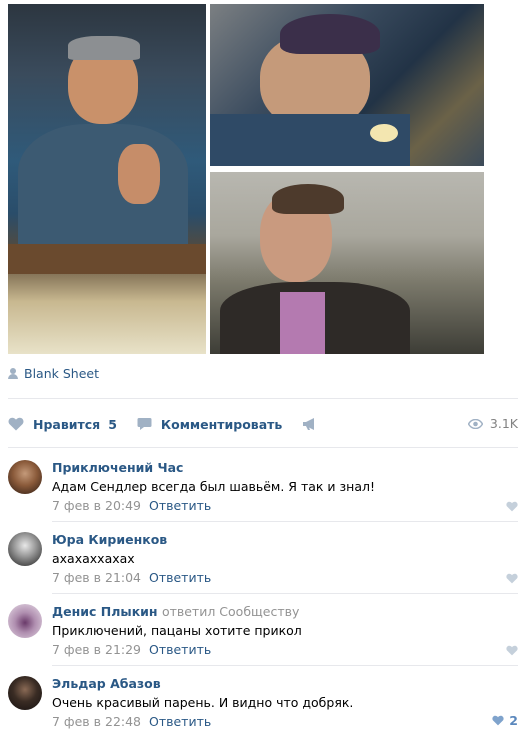 The width and height of the screenshot is (530, 737). Describe the element at coordinates (285, 506) in the screenshot. I see `comment-meta: 7 фев в 20:49 Ответить` at that location.